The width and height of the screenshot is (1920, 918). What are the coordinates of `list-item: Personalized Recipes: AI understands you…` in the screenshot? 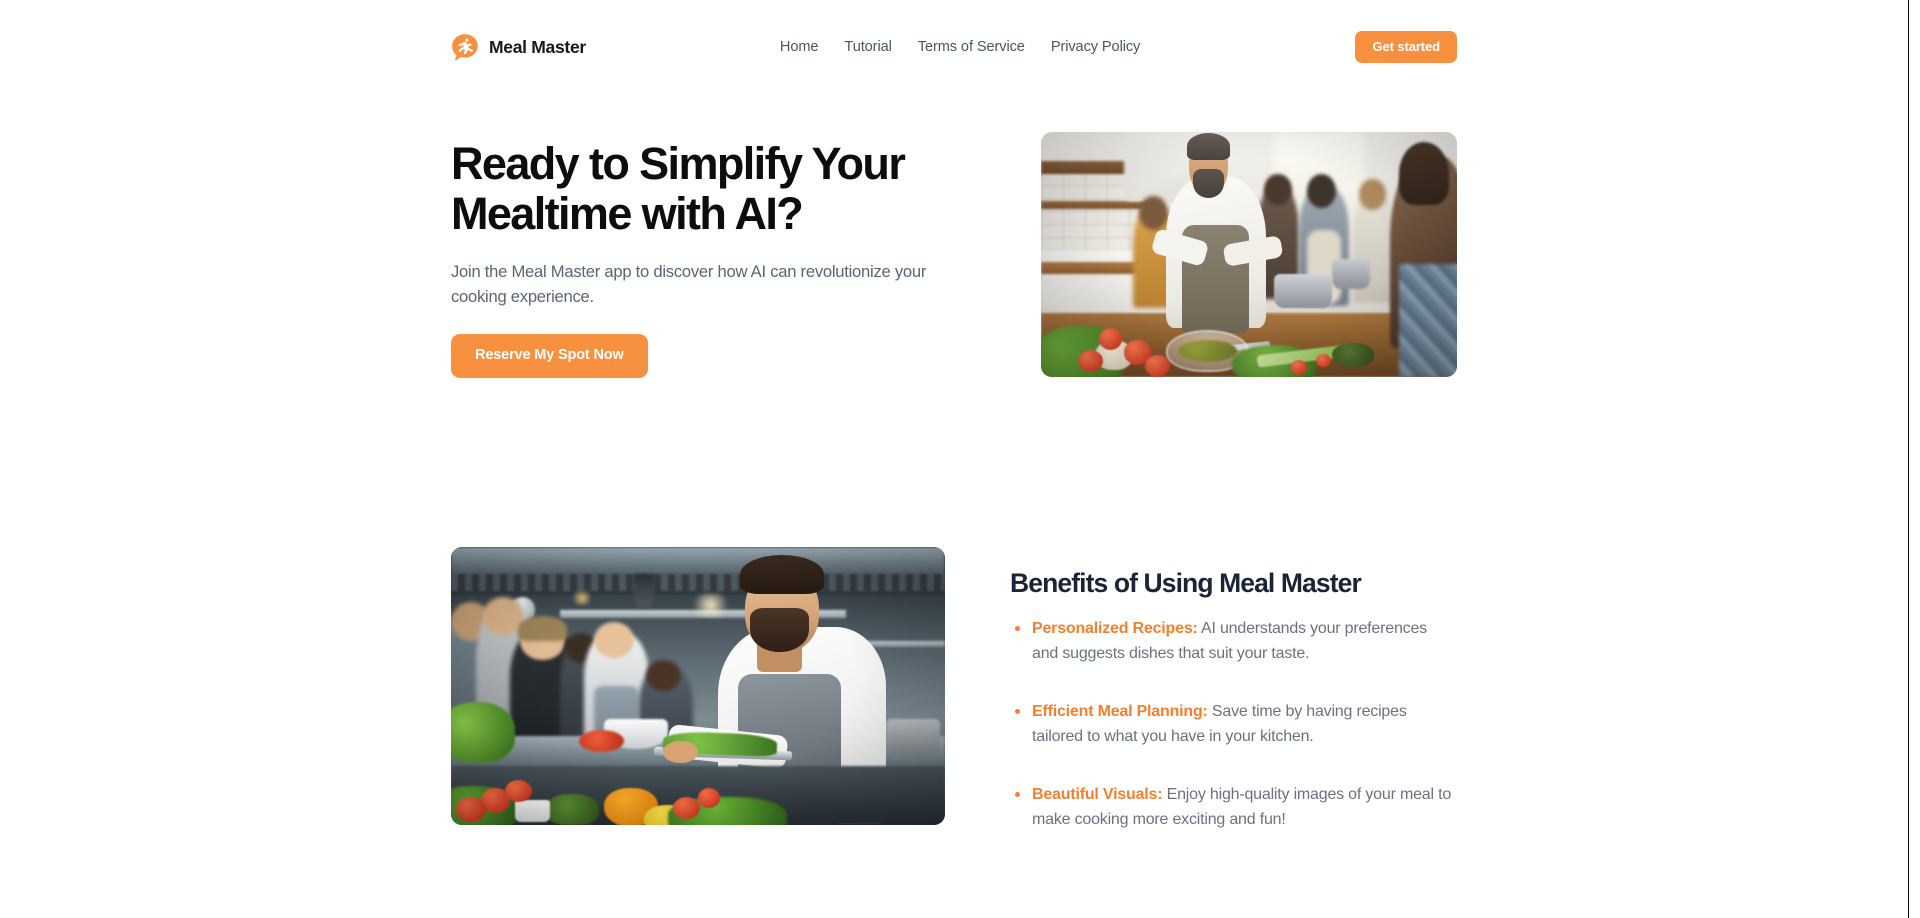 It's located at (1236, 641).